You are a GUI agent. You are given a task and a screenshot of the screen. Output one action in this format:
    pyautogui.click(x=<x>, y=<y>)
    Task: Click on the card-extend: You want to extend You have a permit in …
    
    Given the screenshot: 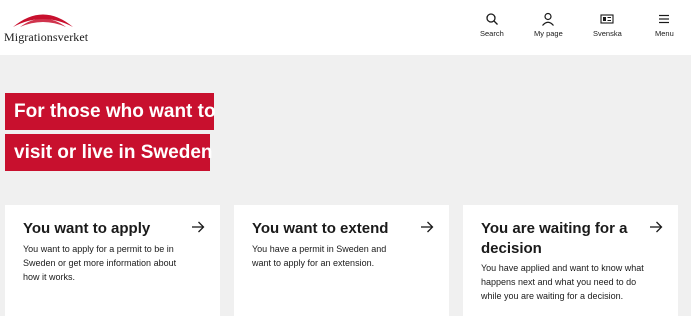 What is the action you would take?
    pyautogui.click(x=341, y=260)
    